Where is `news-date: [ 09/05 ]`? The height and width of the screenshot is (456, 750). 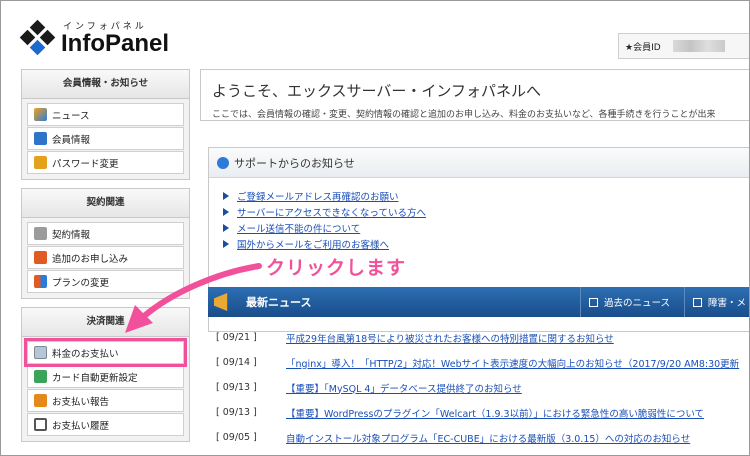
news-date: [ 09/05 ] is located at coordinates (236, 437).